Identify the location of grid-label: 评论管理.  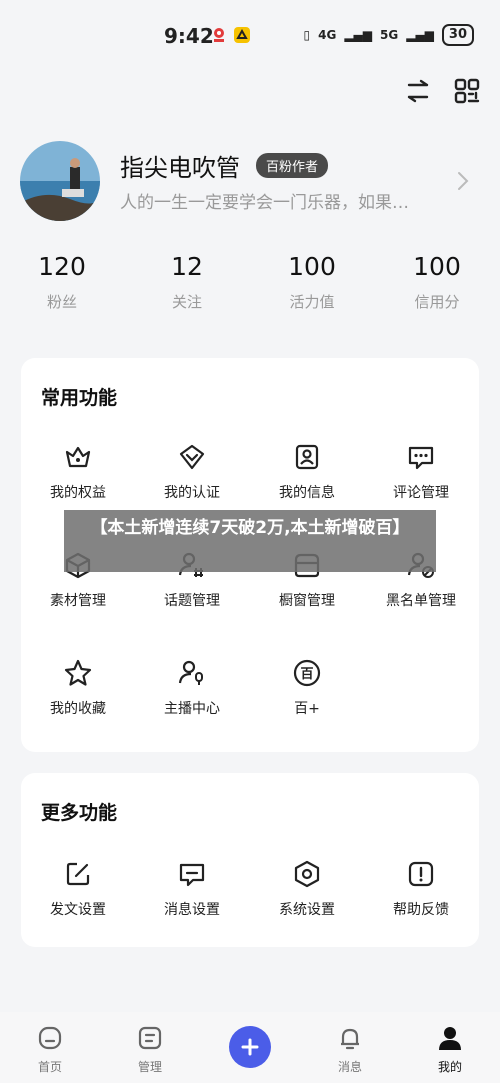
(421, 493).